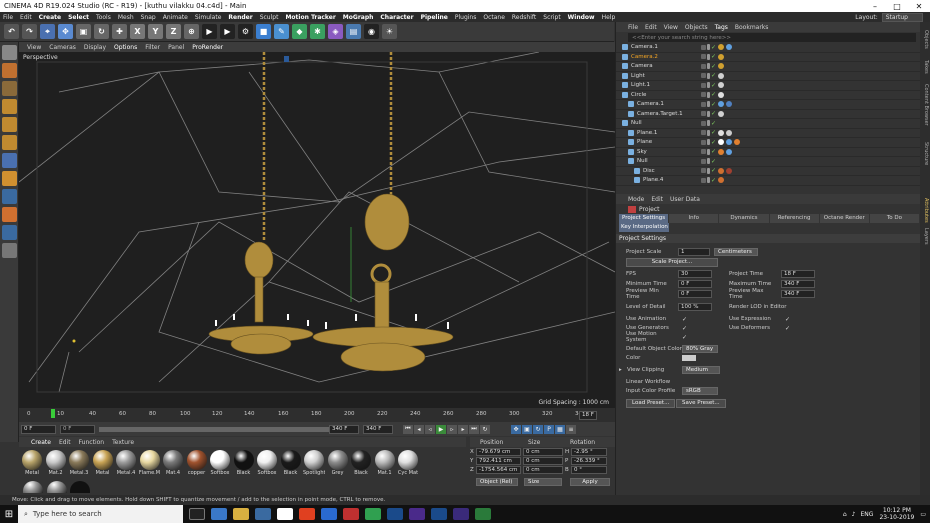 The height and width of the screenshot is (523, 930). Describe the element at coordinates (441, 429) in the screenshot. I see `play-icon: ▶` at that location.